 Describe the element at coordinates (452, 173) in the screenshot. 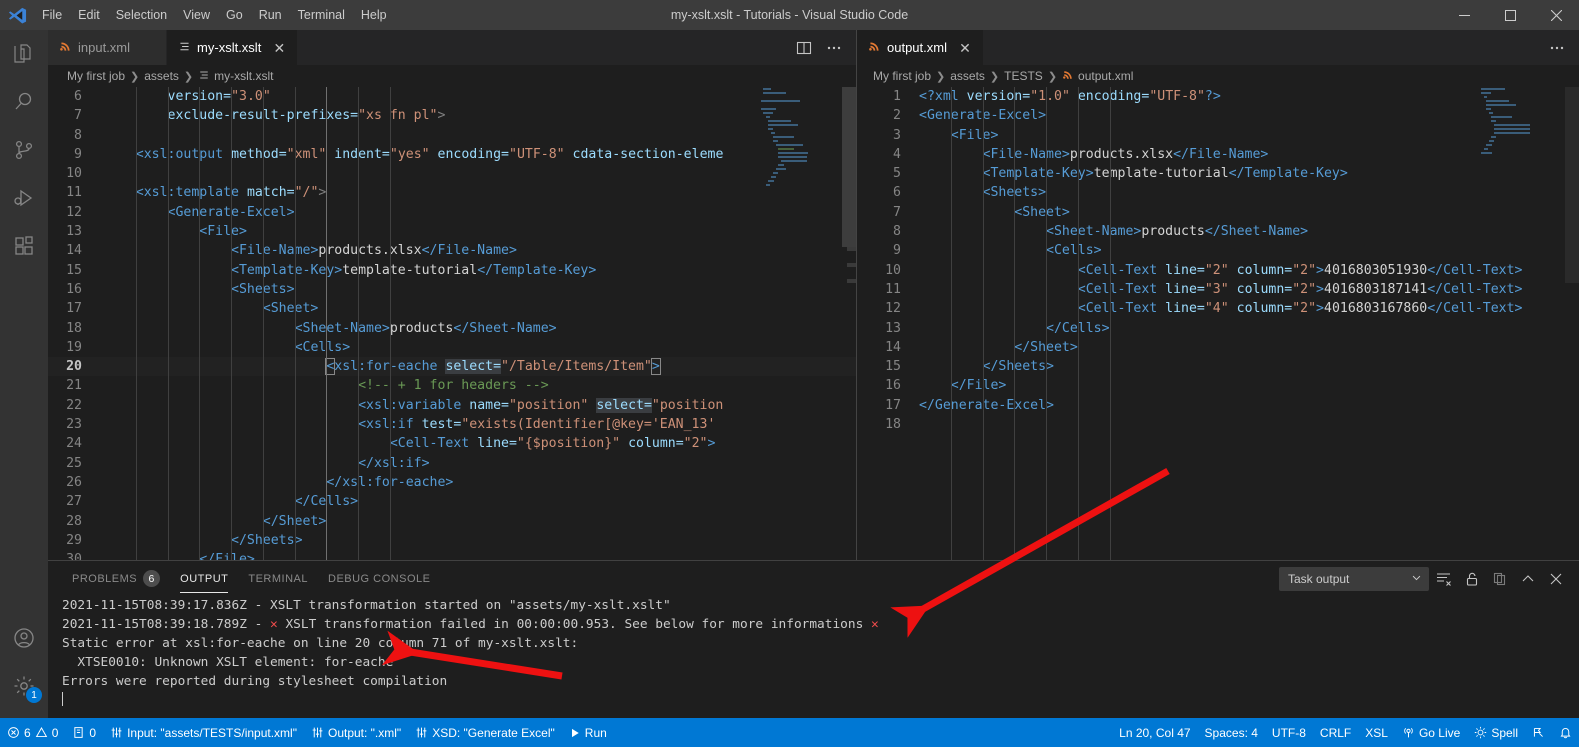

I see `code-line: 10` at that location.